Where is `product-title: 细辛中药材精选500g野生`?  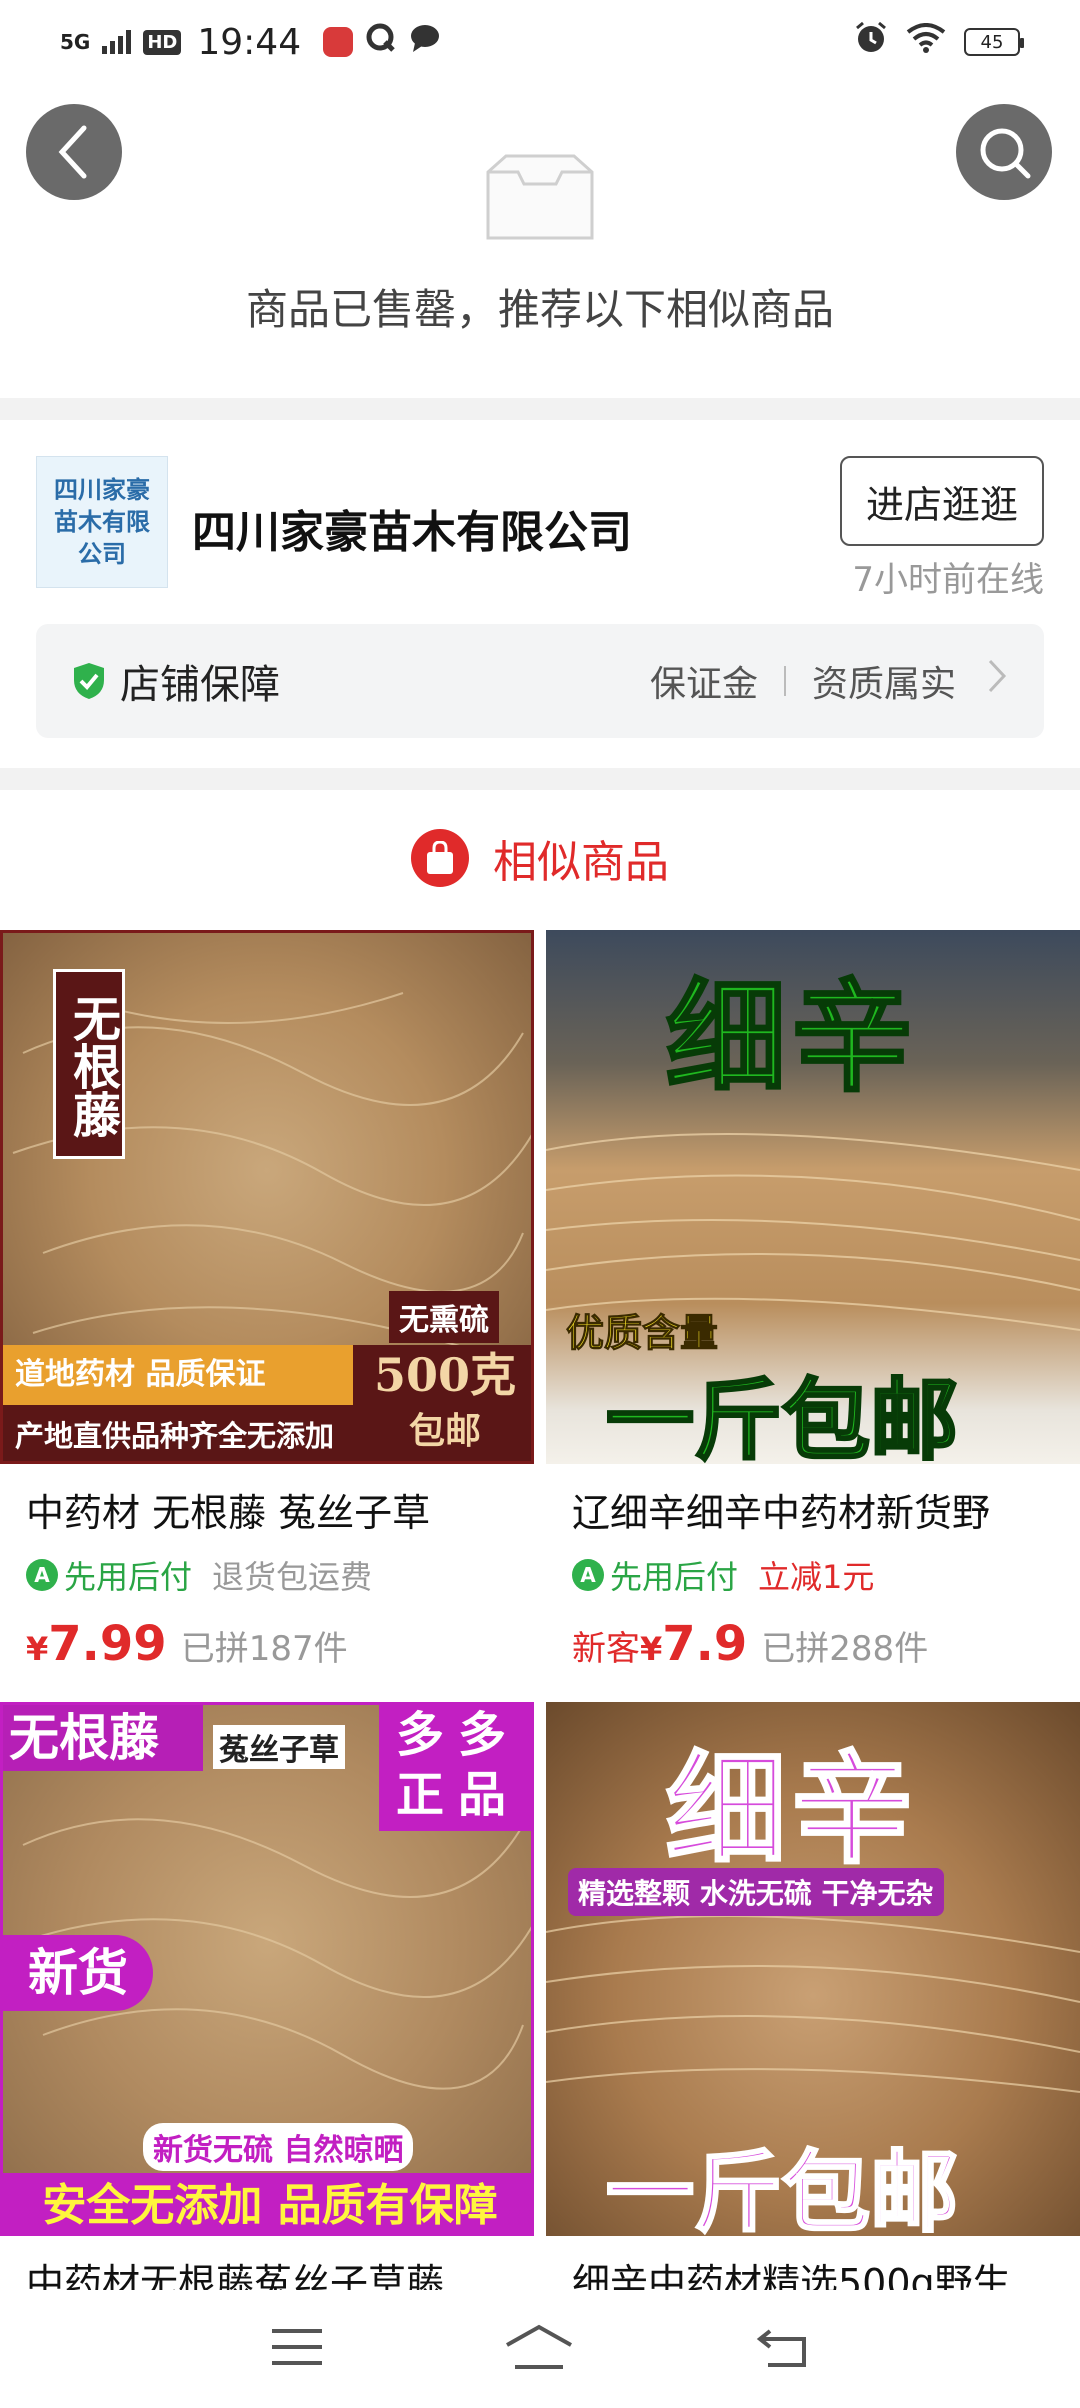 product-title: 细辛中药材精选500g野生 is located at coordinates (822, 2271).